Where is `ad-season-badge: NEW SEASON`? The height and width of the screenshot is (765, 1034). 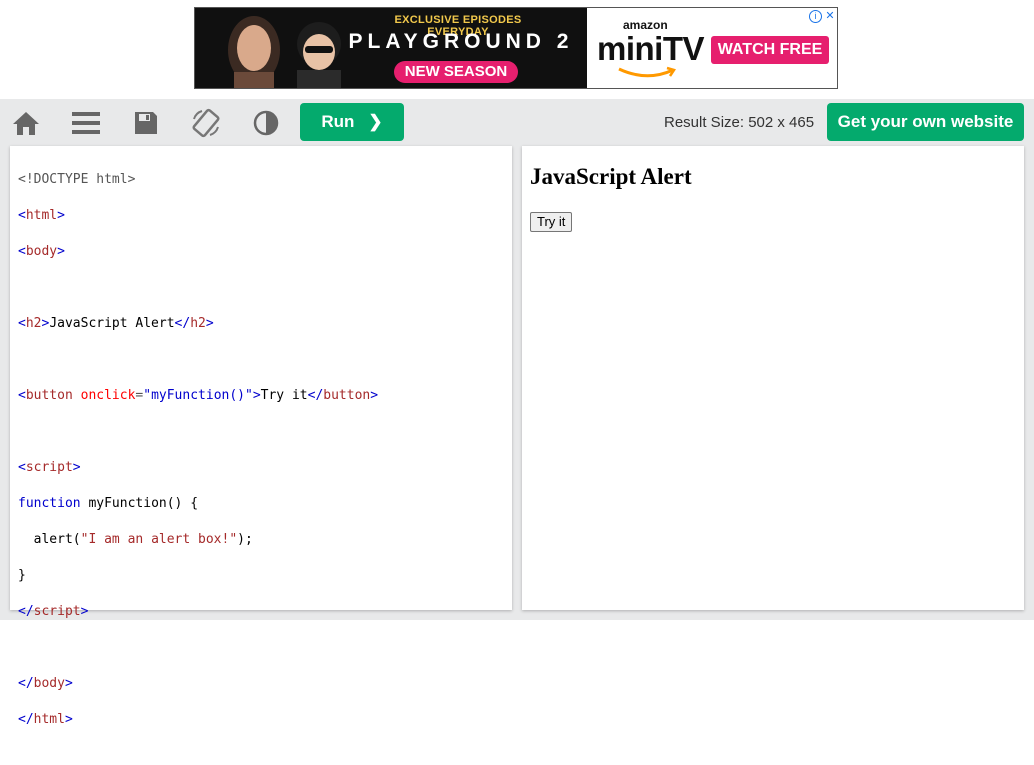
ad-season-badge: NEW SEASON is located at coordinates (456, 72).